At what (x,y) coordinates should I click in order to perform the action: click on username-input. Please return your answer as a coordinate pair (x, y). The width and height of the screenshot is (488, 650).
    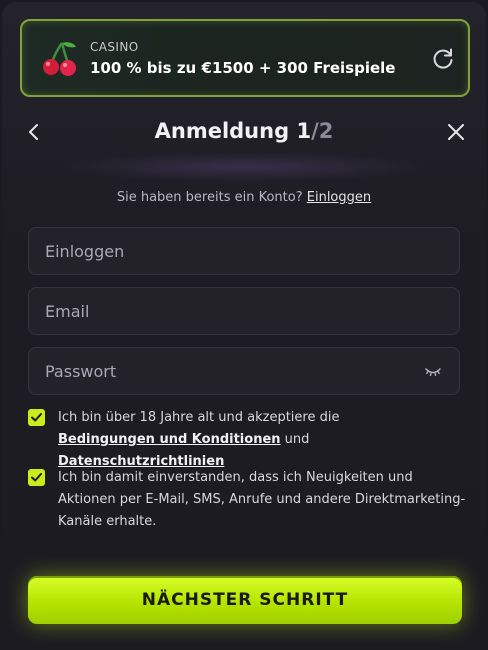
    Looking at the image, I should click on (244, 251).